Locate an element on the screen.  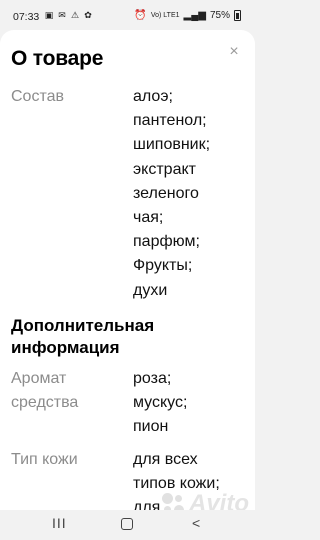
notification-icons: ▣ ✉ ⚠ ✿ is located at coordinates (68, 15).